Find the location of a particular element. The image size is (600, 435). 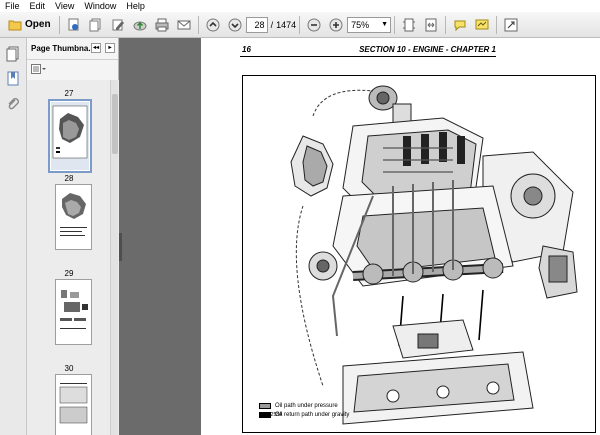

page-number-input: 28 is located at coordinates (256, 24).